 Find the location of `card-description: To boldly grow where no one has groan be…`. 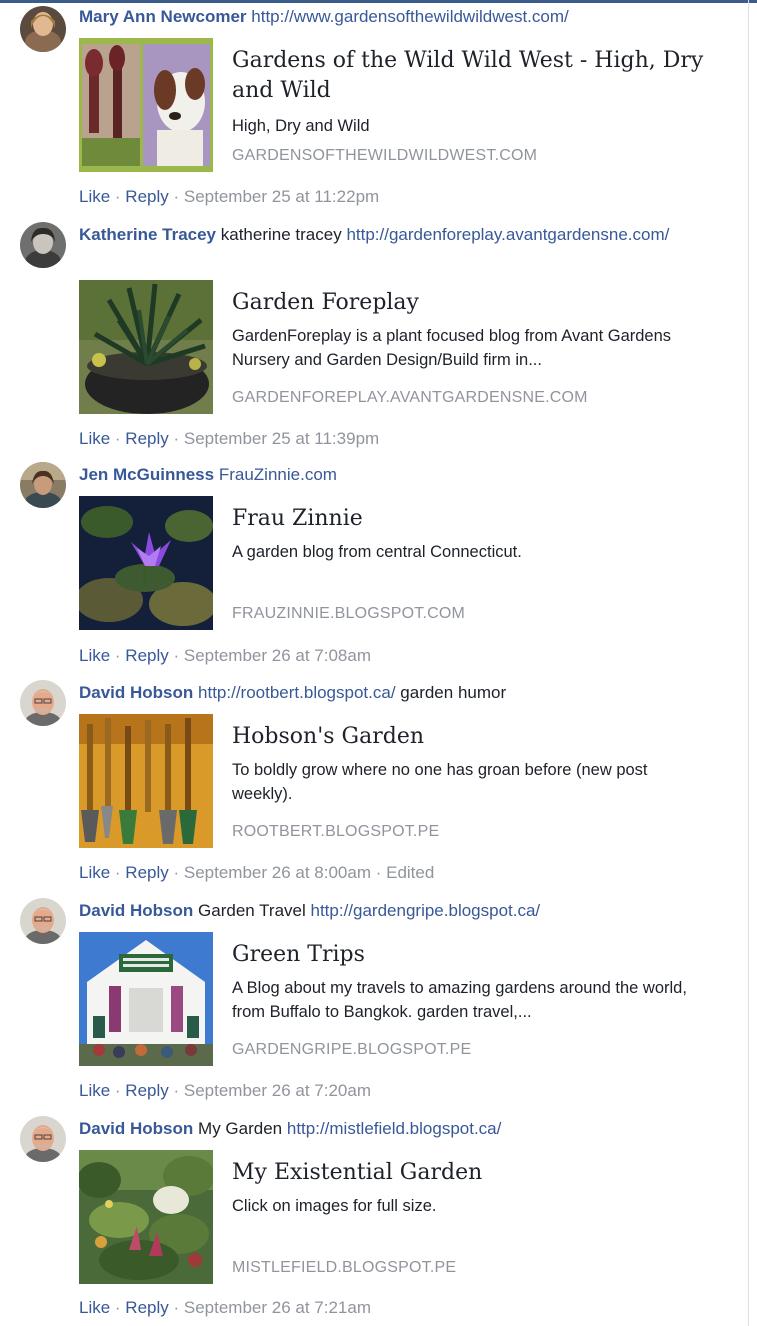

card-description: To boldly grow where no one has groan be… is located at coordinates (440, 782).